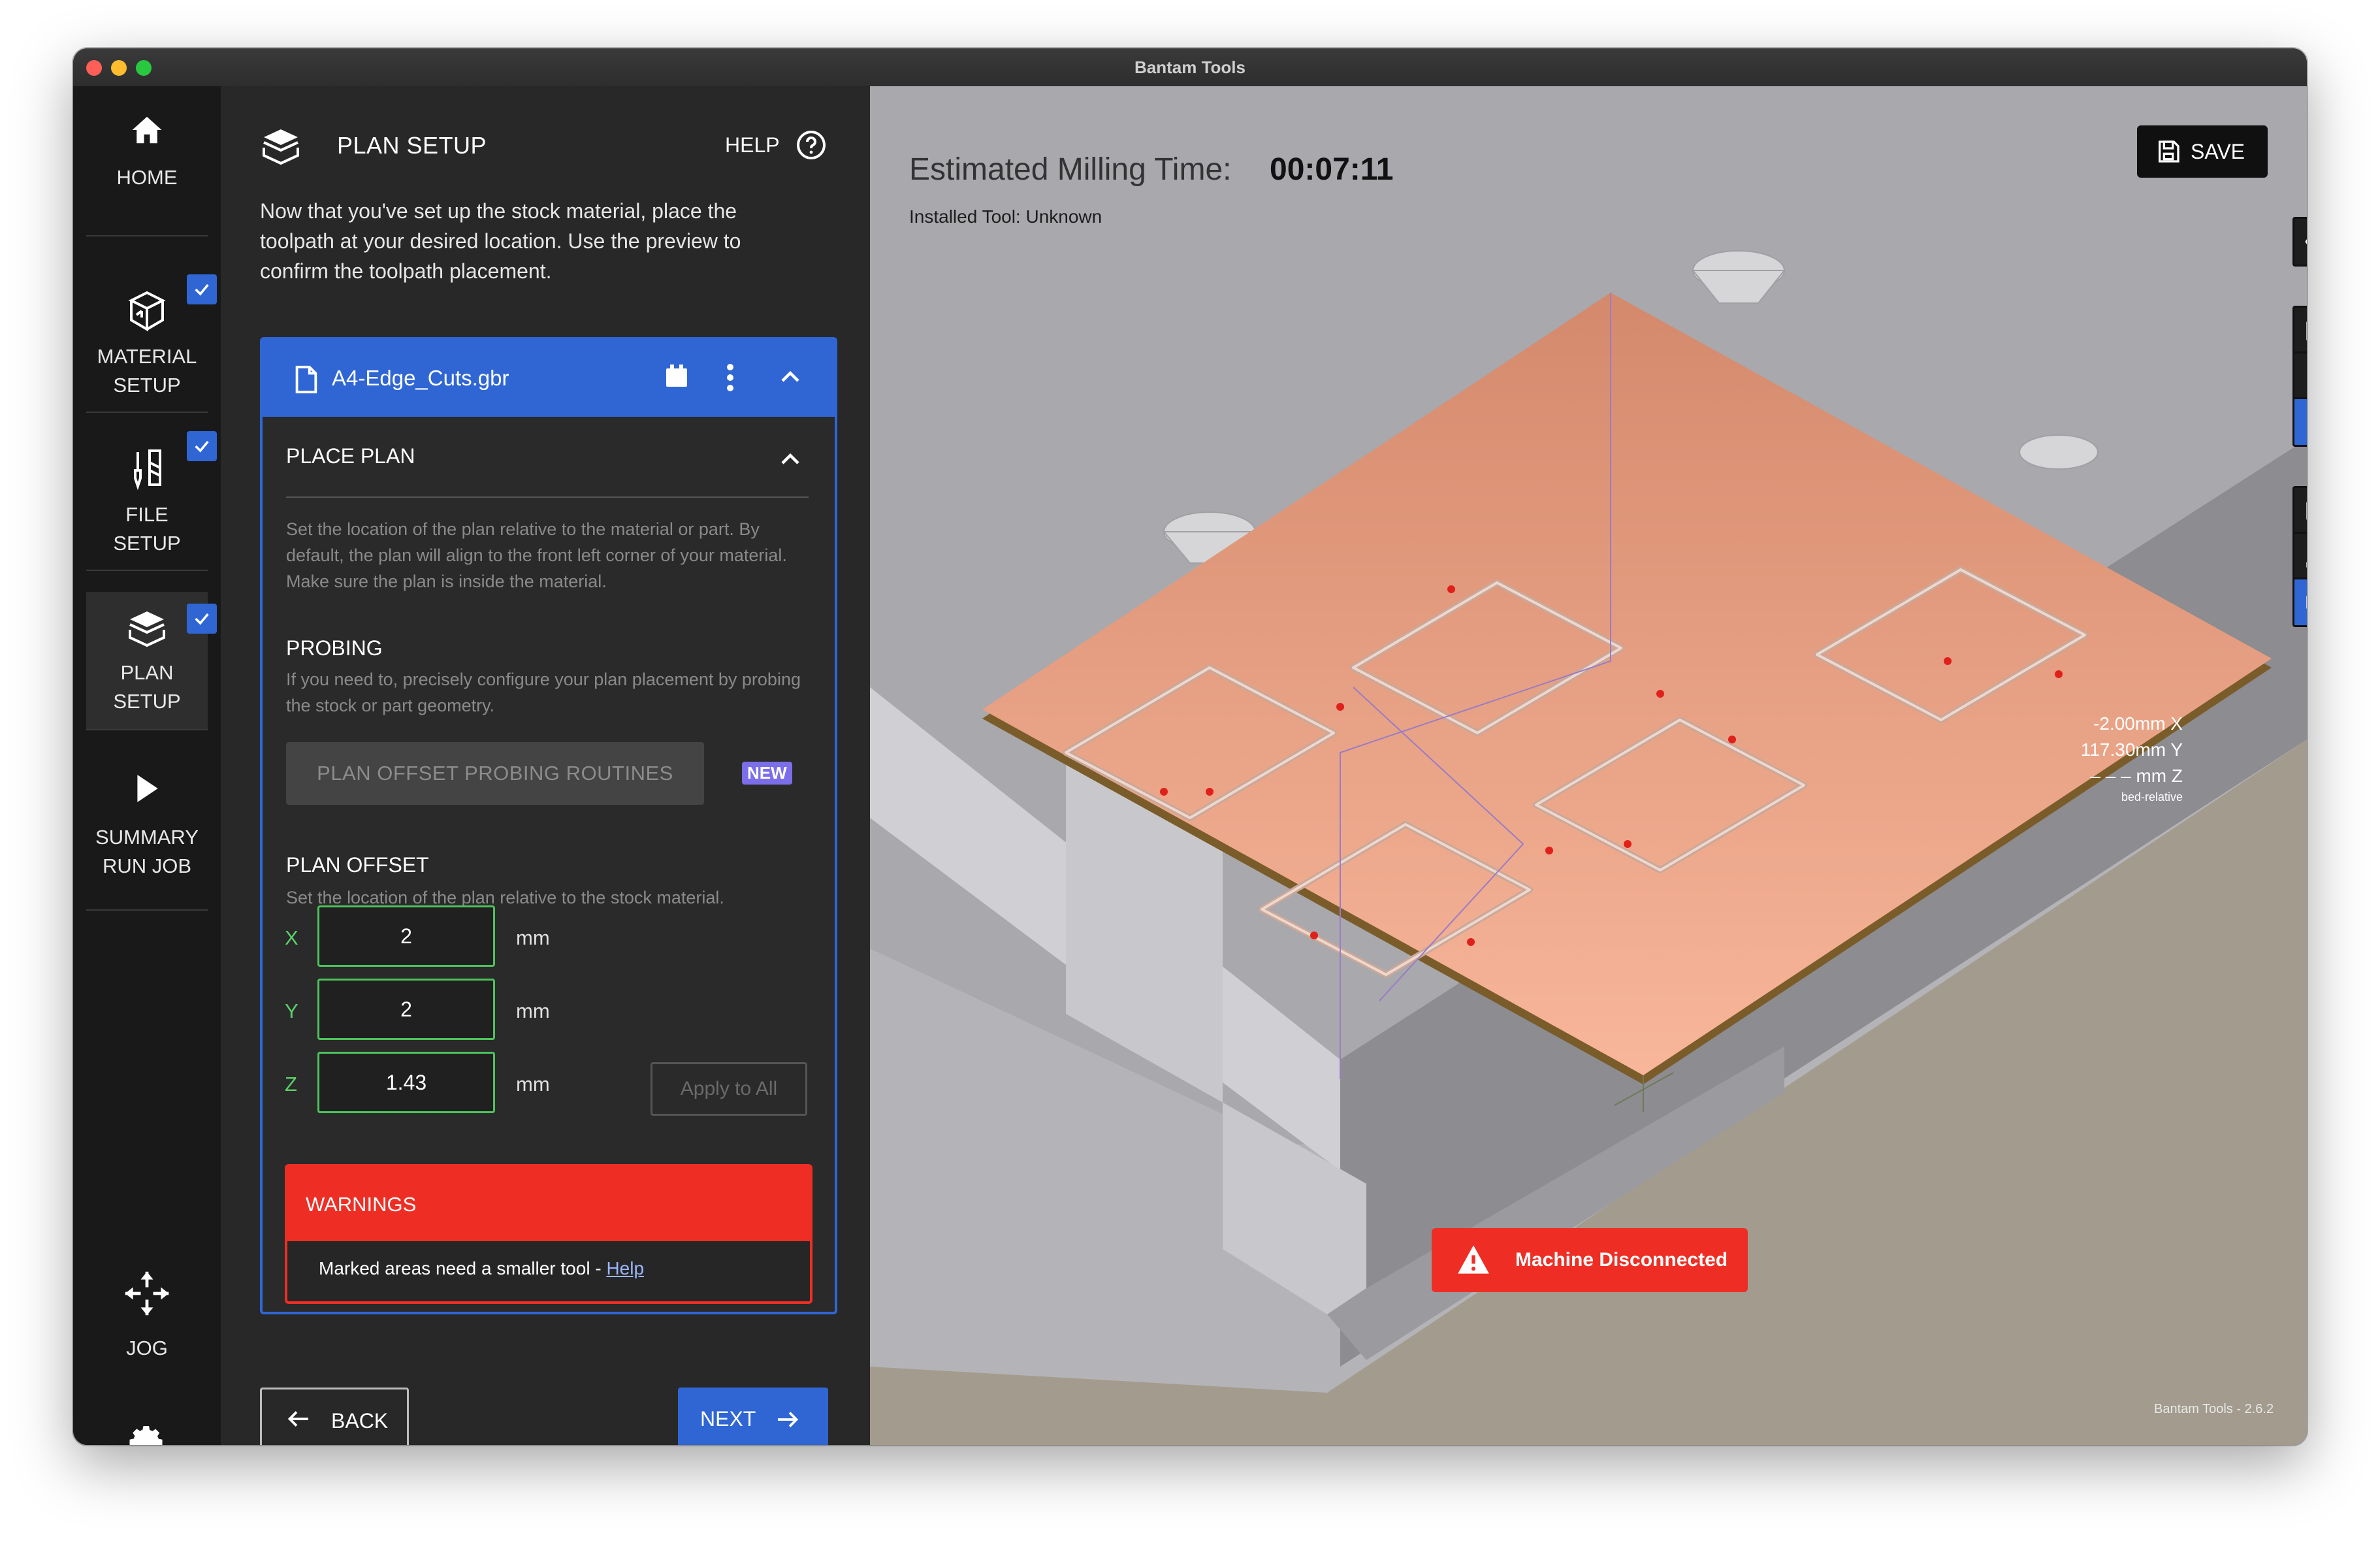 The width and height of the screenshot is (2380, 1543). Describe the element at coordinates (2306, 511) in the screenshot. I see `layers-icon` at that location.